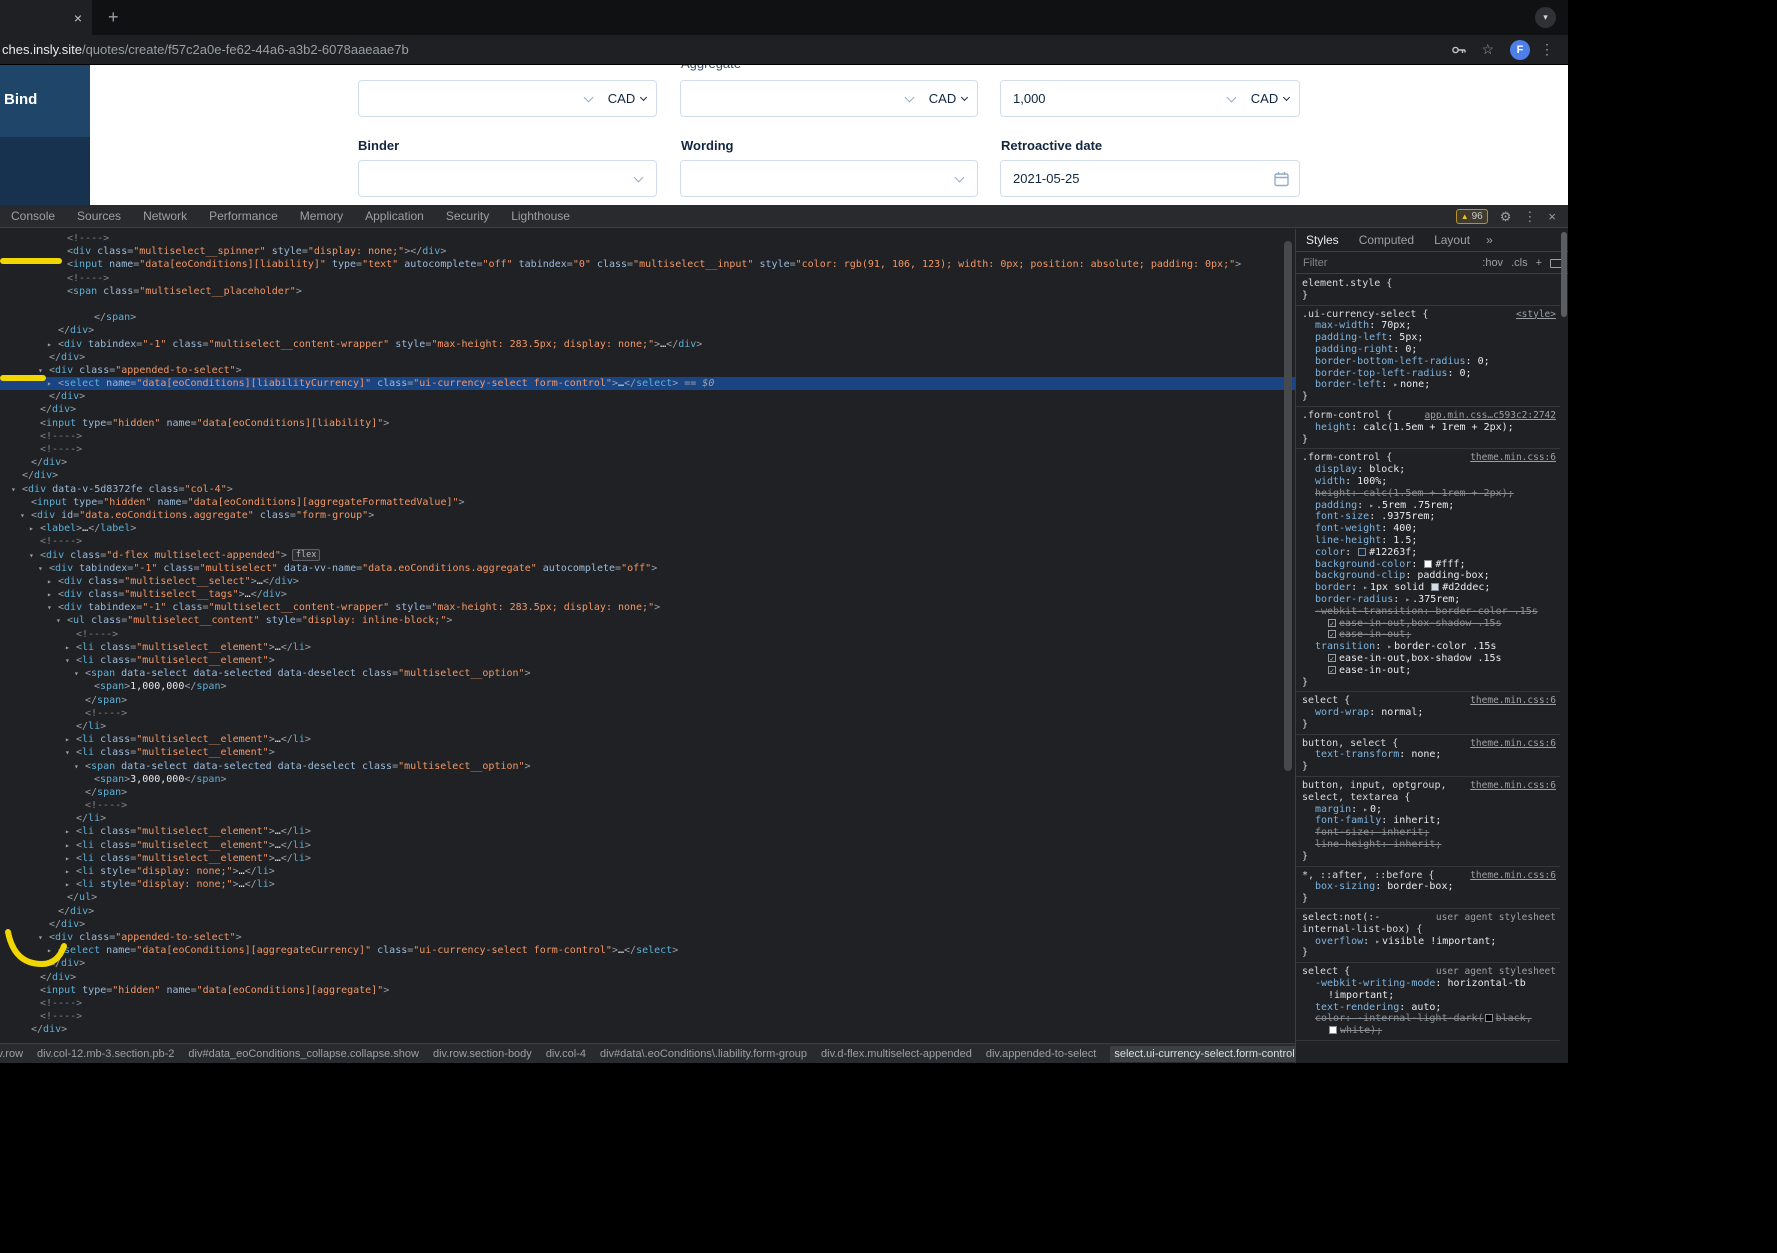 This screenshot has height=1253, width=1777. Describe the element at coordinates (1547, 49) in the screenshot. I see `browser-menu-icon: ⋮` at that location.